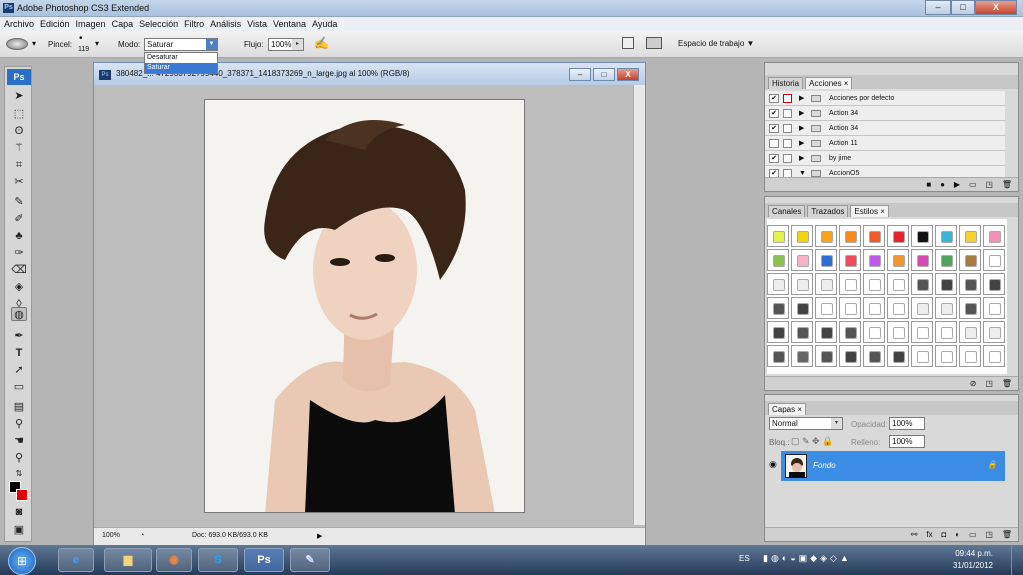  What do you see at coordinates (974, 553) in the screenshot?
I see `clock-time: 09:44 p.m.` at bounding box center [974, 553].